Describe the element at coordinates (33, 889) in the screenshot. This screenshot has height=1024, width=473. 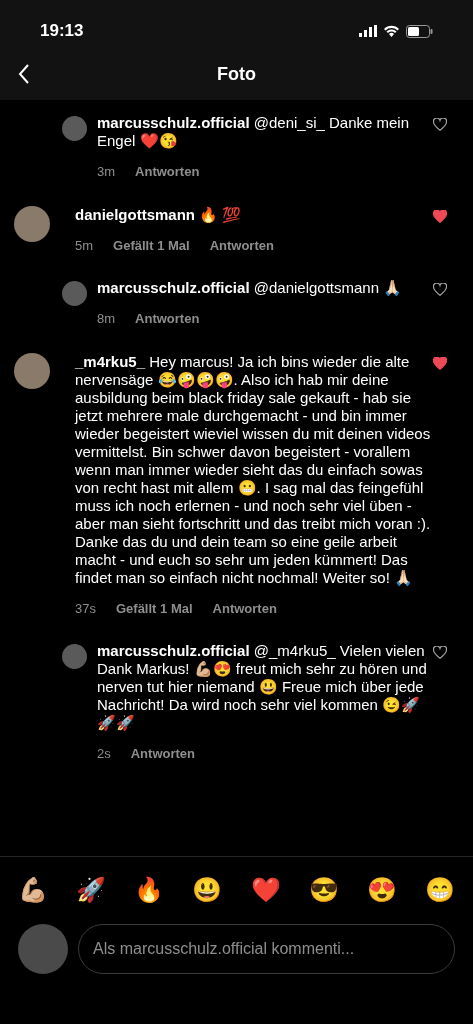
I see `emoji-button: 💪🏼` at that location.